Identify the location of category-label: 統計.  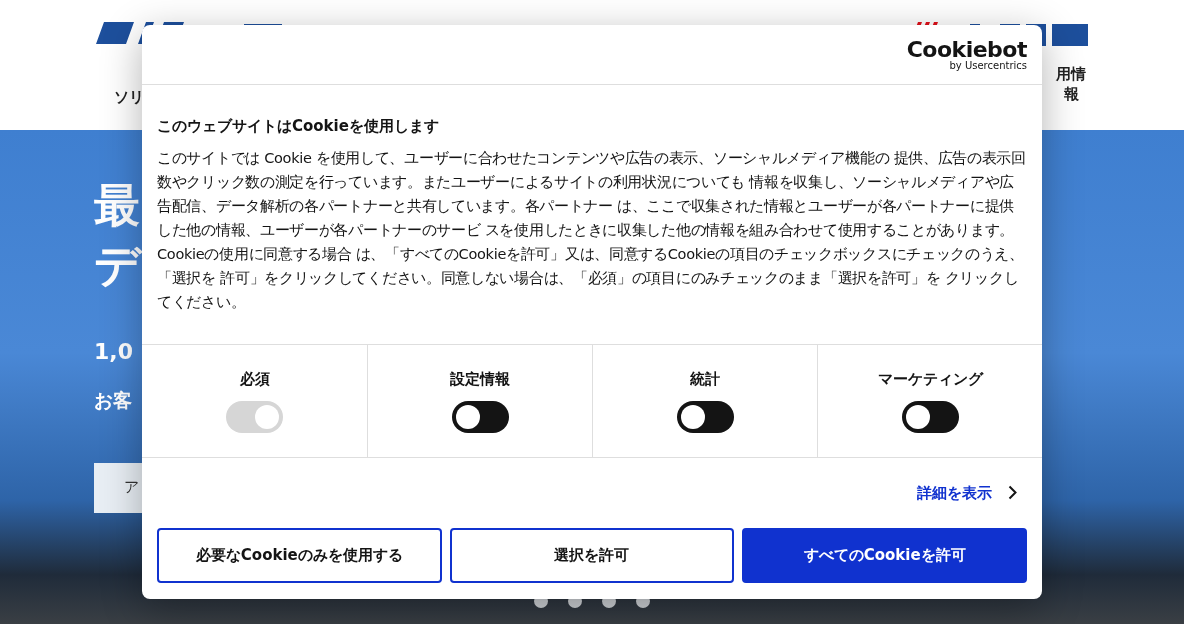
(705, 380).